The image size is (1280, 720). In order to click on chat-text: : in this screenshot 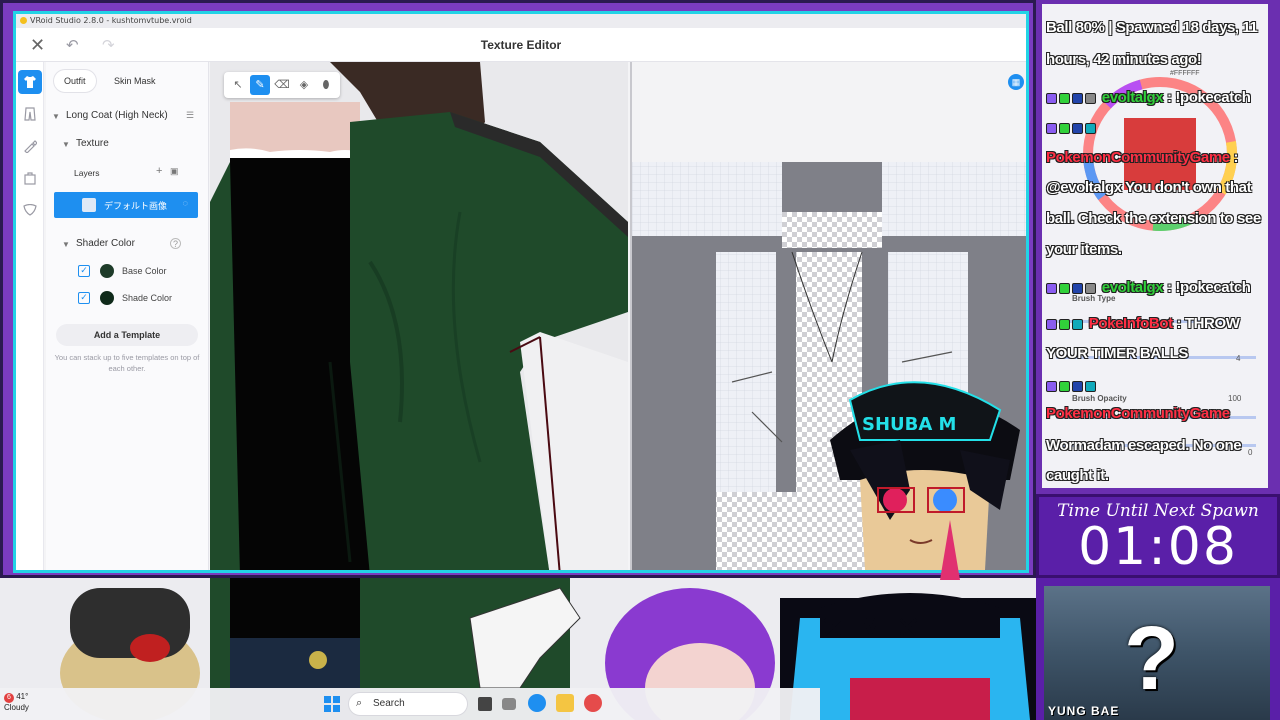, I will do `click(1236, 157)`.